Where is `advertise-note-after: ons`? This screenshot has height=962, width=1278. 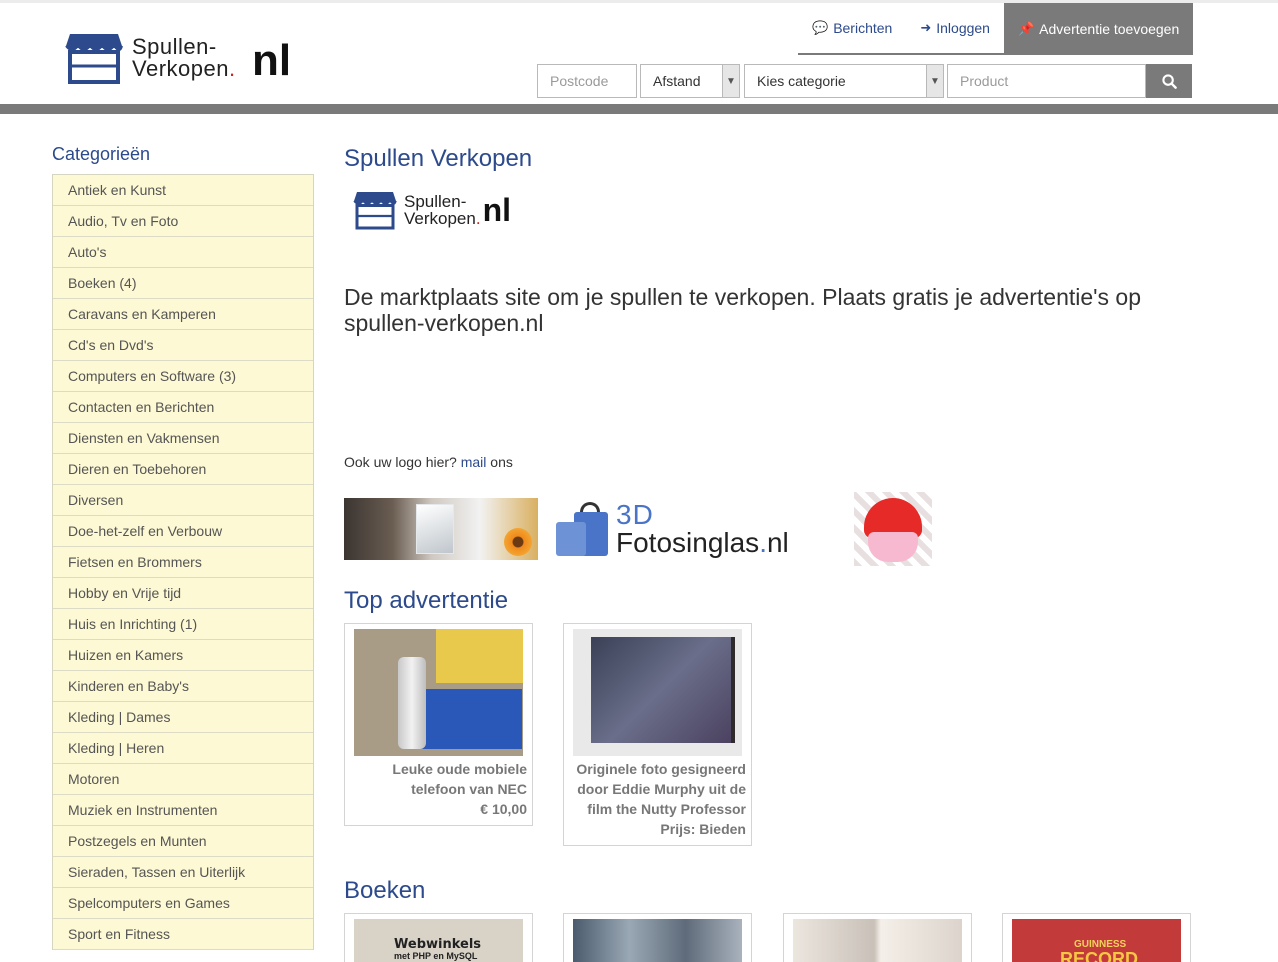 advertise-note-after: ons is located at coordinates (499, 462).